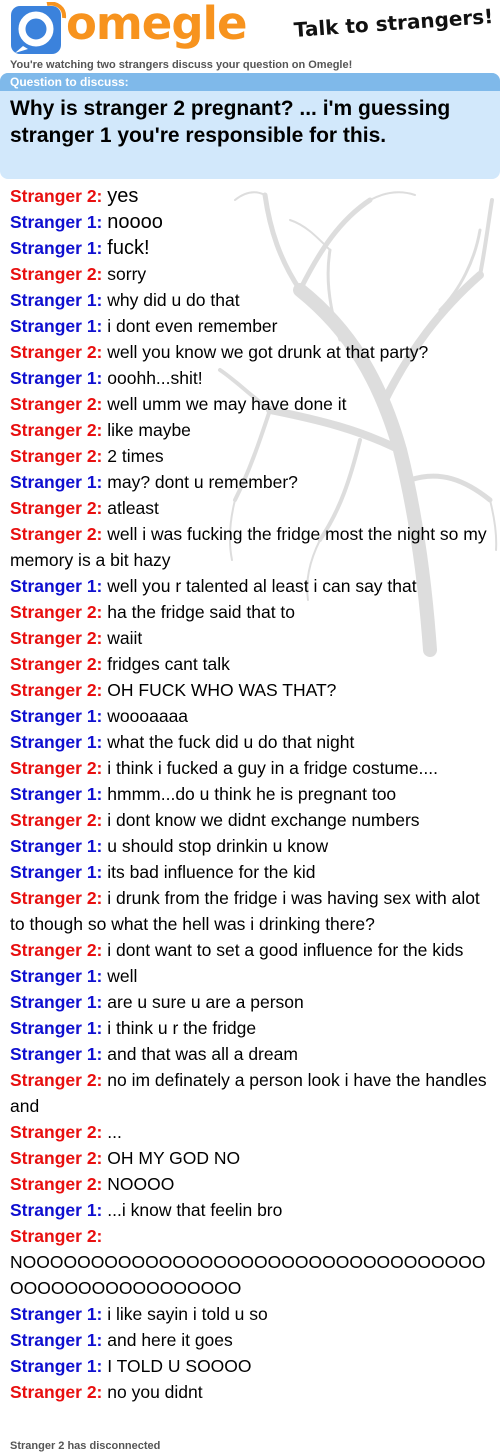 Image resolution: width=500 pixels, height=1455 pixels. What do you see at coordinates (201, 612) in the screenshot?
I see `message-text: ha the fridge said that to` at bounding box center [201, 612].